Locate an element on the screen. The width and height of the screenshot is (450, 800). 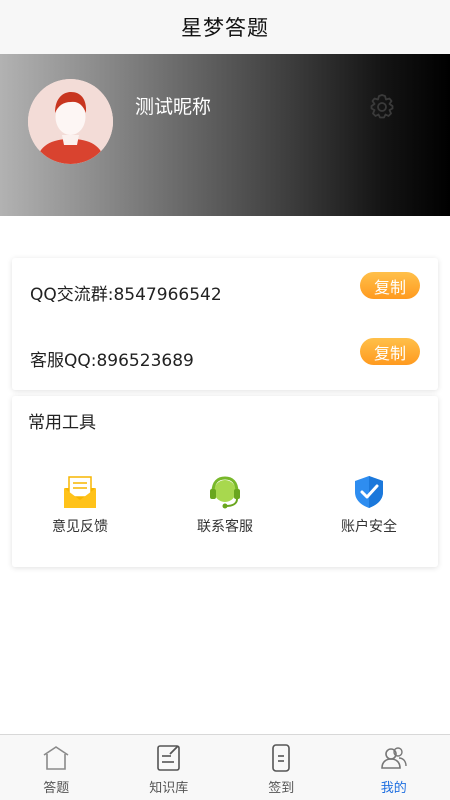
title-bar: 星梦答题 is located at coordinates (225, 27).